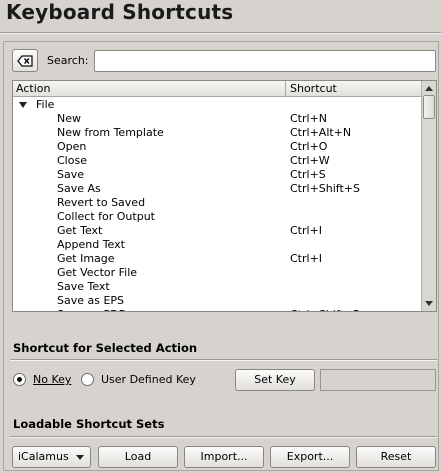  Describe the element at coordinates (217, 273) in the screenshot. I see `tree-row: Get Vector File` at that location.